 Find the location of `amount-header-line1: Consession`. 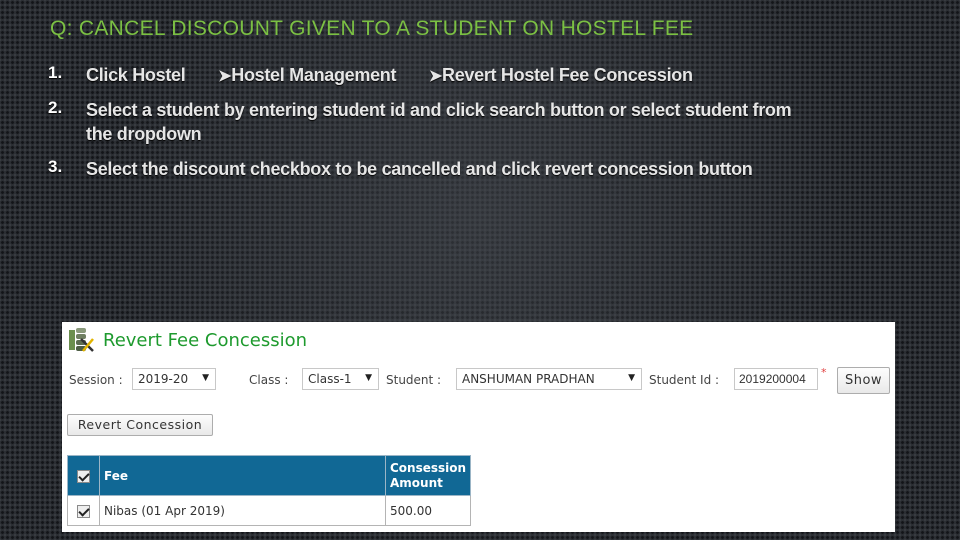

amount-header-line1: Consession is located at coordinates (428, 467).